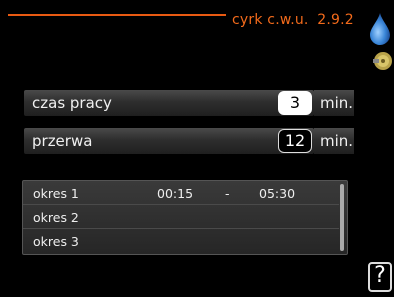 This screenshot has width=394, height=297. Describe the element at coordinates (169, 103) in the screenshot. I see `setting-row-operating-time: czas pracy` at that location.